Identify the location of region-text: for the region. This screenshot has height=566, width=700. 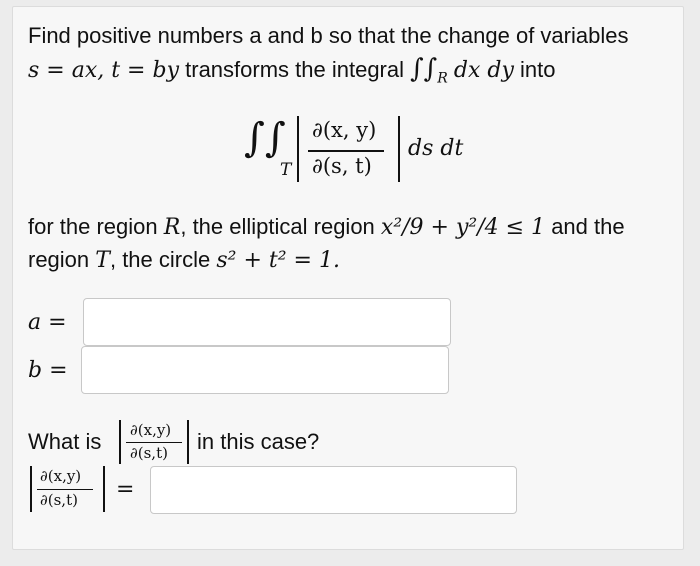
(93, 226).